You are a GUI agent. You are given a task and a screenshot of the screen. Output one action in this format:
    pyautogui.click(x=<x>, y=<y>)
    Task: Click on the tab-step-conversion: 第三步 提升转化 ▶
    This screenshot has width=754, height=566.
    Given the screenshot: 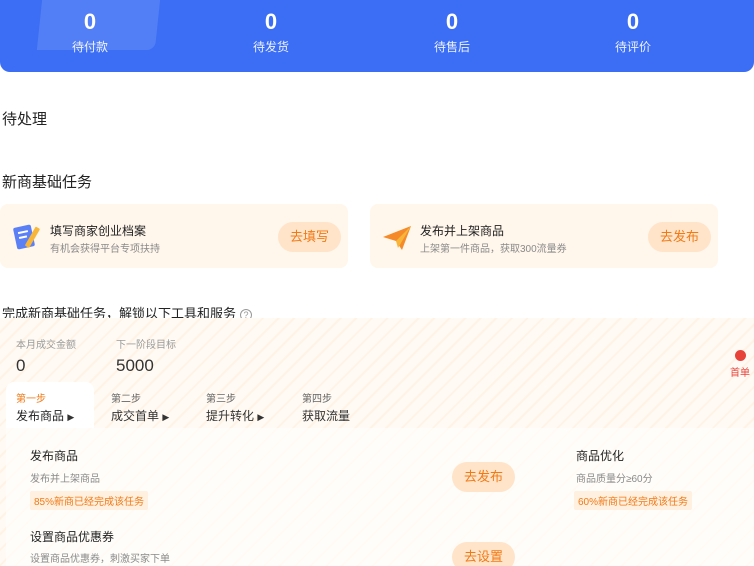 What is the action you would take?
    pyautogui.click(x=235, y=407)
    